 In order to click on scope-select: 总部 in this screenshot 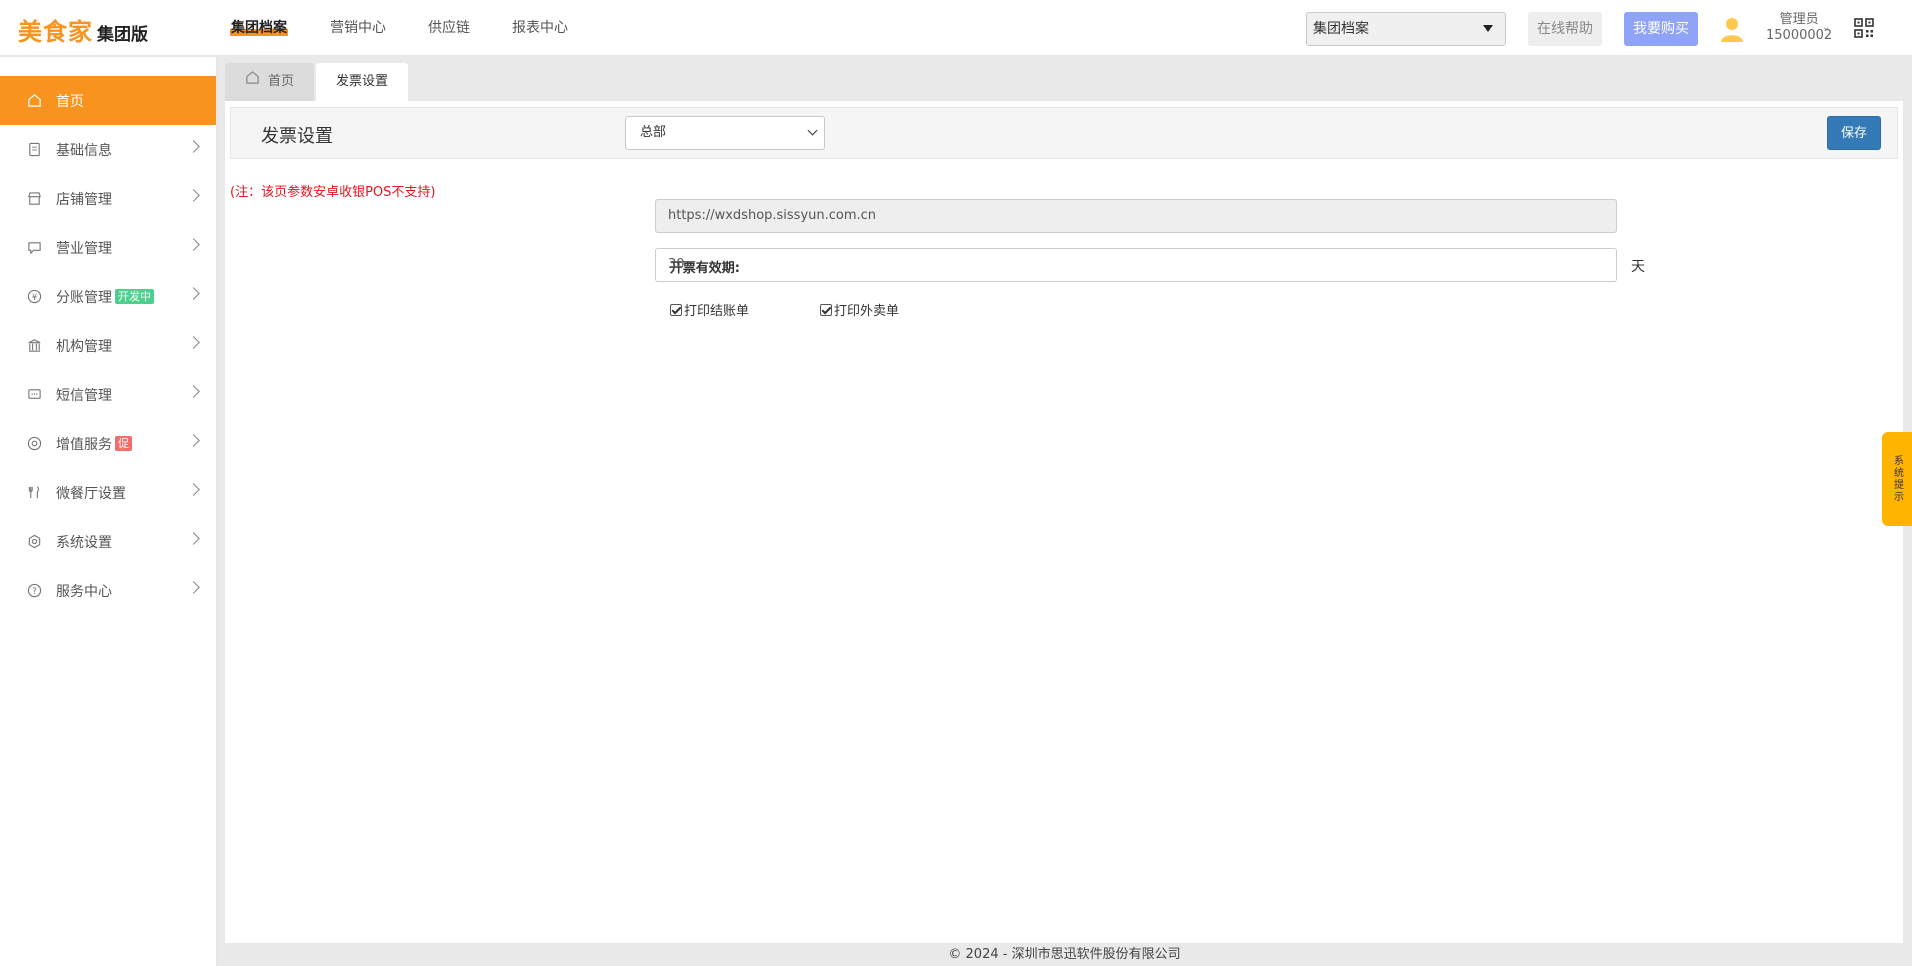, I will do `click(725, 133)`.